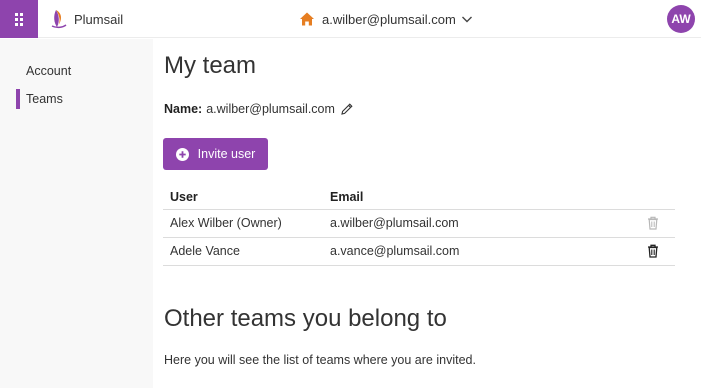 Image resolution: width=701 pixels, height=388 pixels. Describe the element at coordinates (473, 251) in the screenshot. I see `member-email: a.vance@plumsail.com` at that location.